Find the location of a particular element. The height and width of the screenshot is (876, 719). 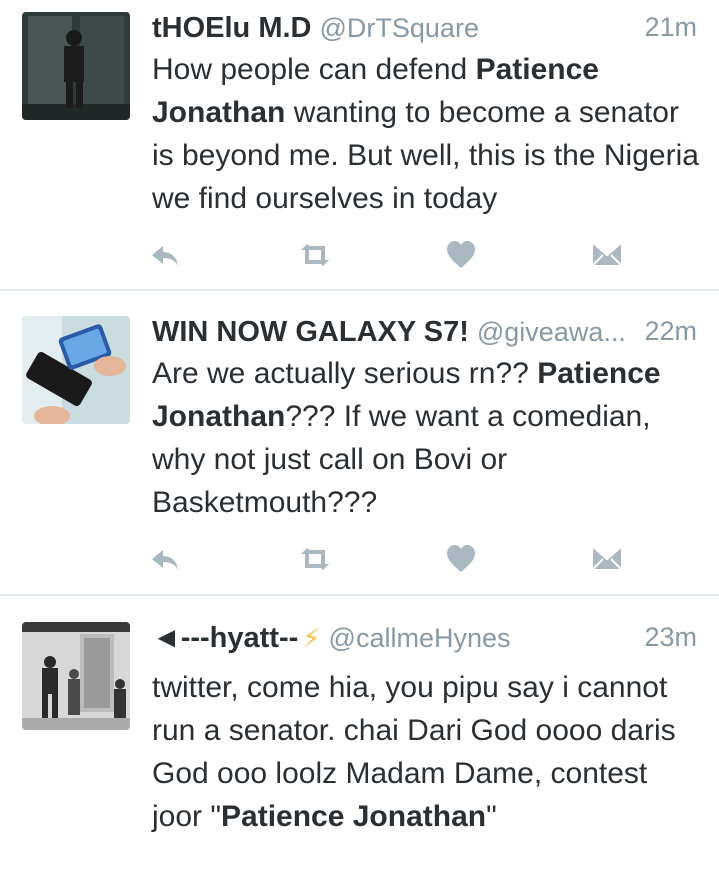

timestamp: 21m is located at coordinates (670, 27).